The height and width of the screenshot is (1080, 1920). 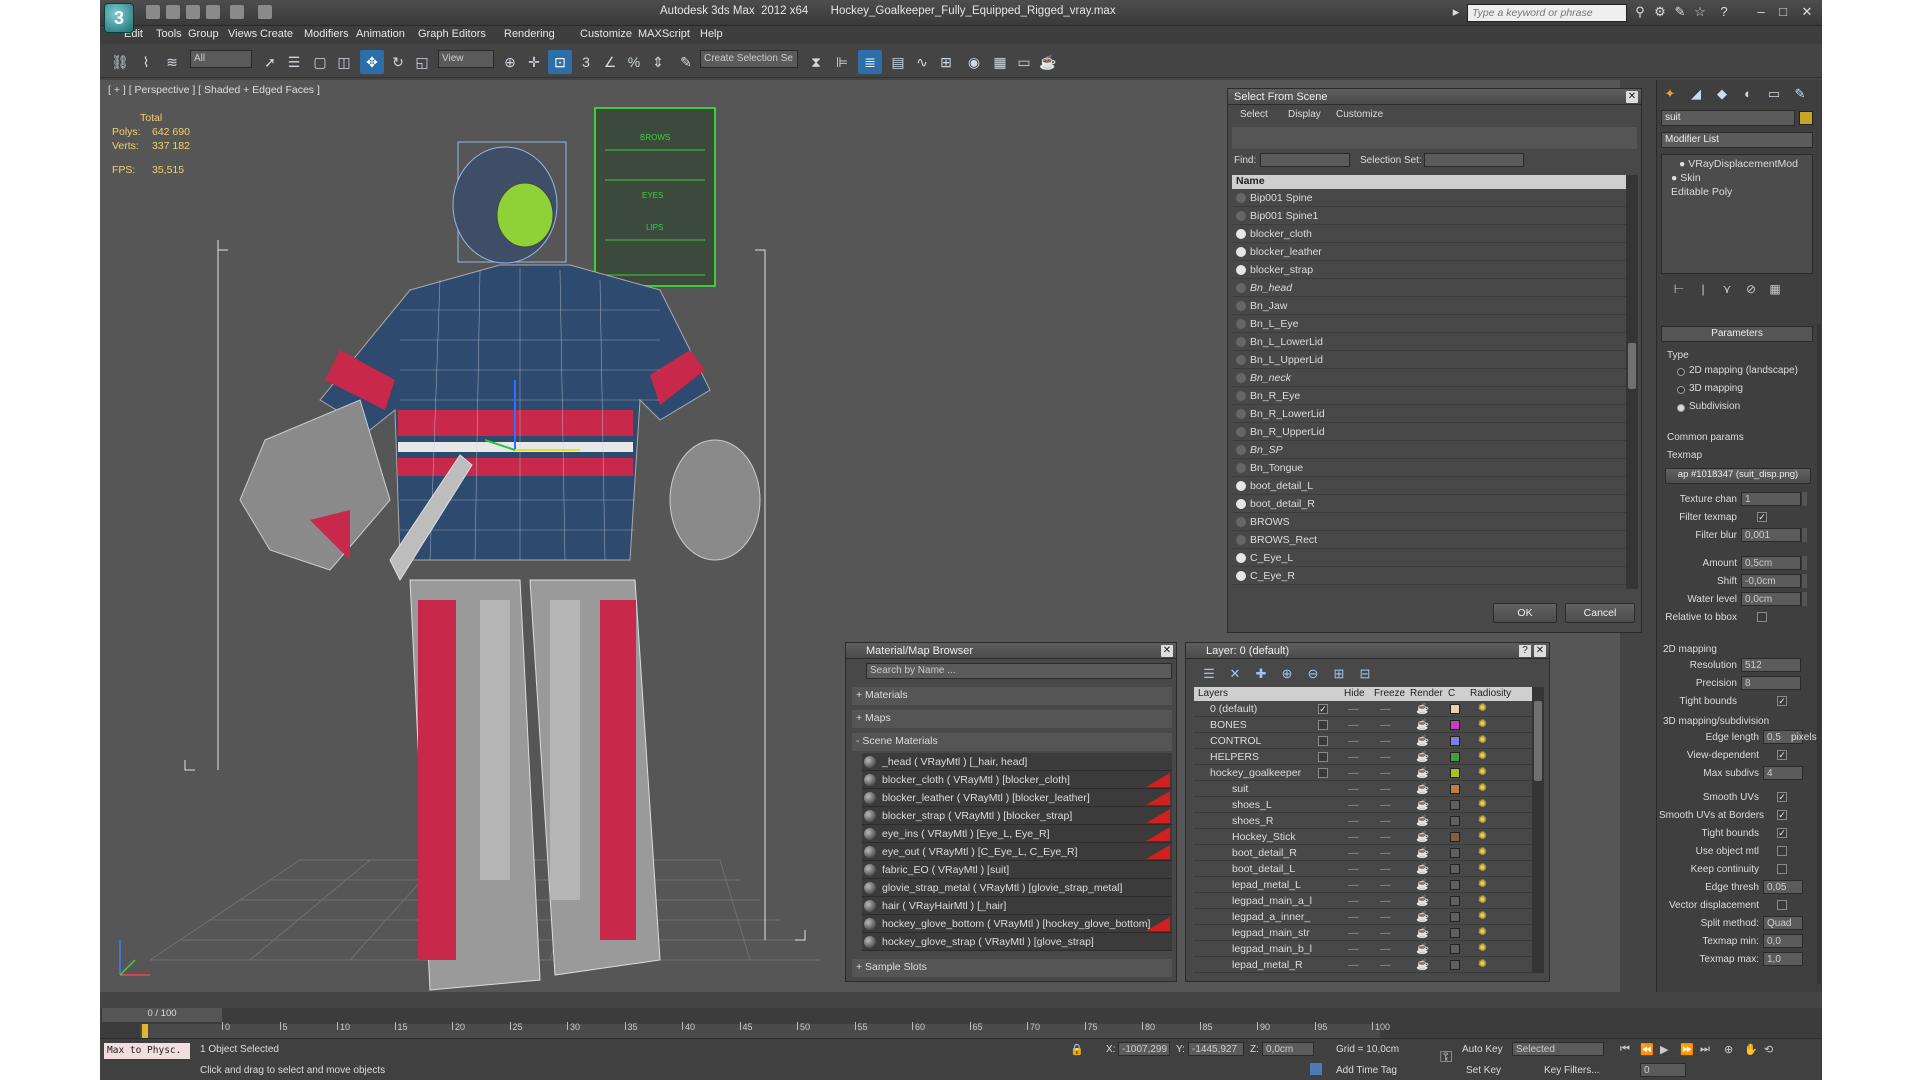 I want to click on curve-editor-icon: ∿, so click(x=922, y=62).